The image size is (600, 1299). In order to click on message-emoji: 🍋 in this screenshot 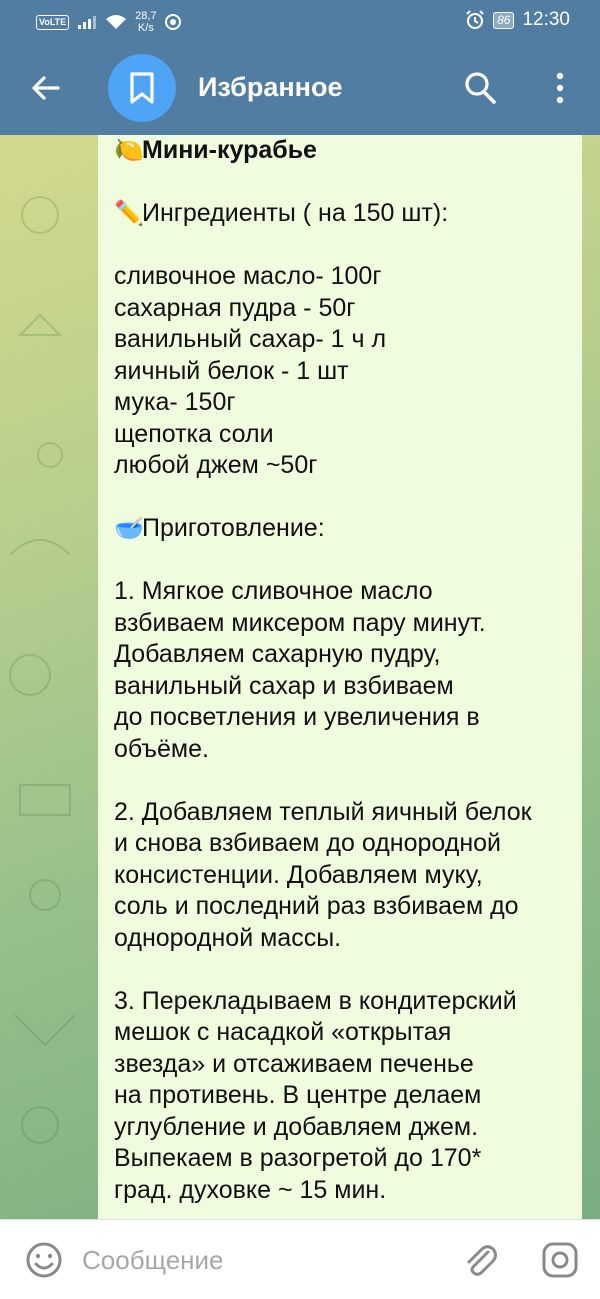, I will do `click(129, 150)`.